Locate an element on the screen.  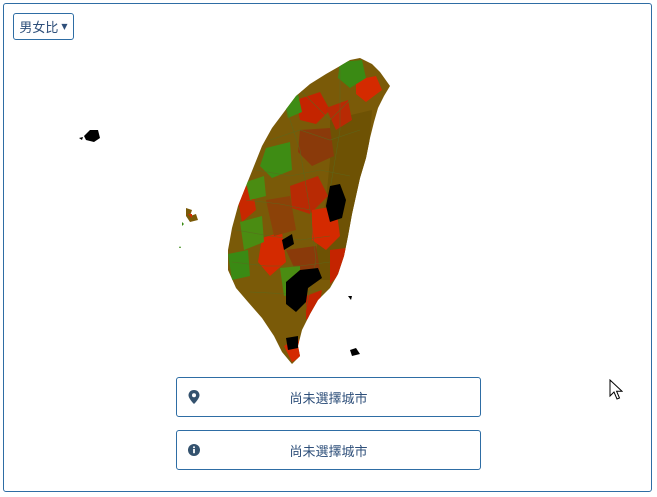
island-penghu-small is located at coordinates (183, 224).